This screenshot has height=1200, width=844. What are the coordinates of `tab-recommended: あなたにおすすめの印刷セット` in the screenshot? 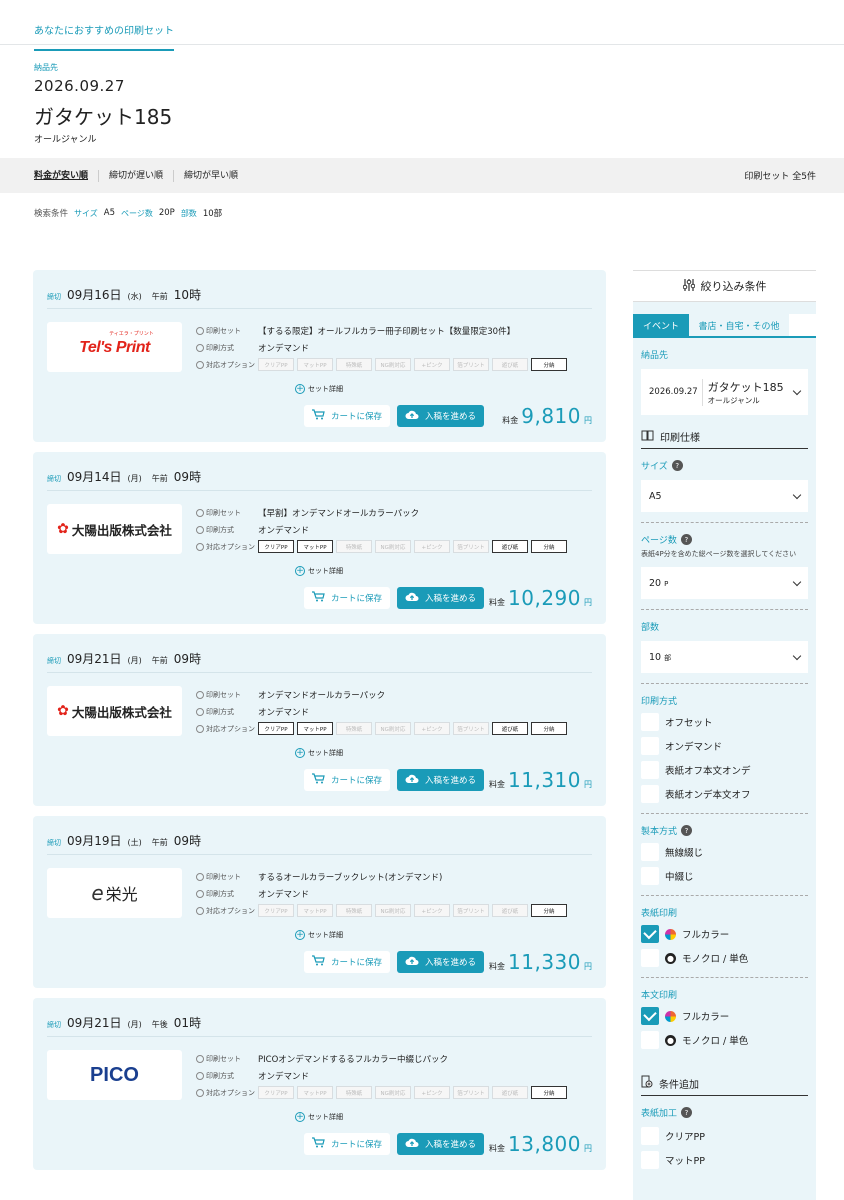 It's located at (104, 36).